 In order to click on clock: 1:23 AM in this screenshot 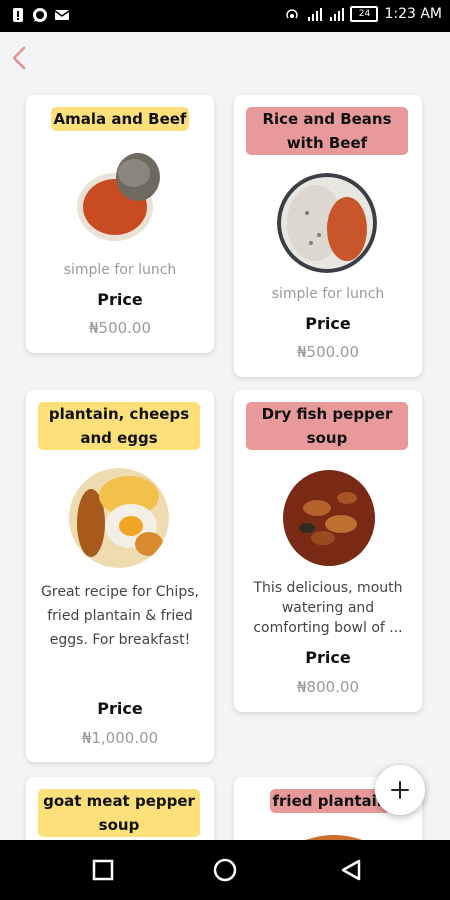, I will do `click(413, 14)`.